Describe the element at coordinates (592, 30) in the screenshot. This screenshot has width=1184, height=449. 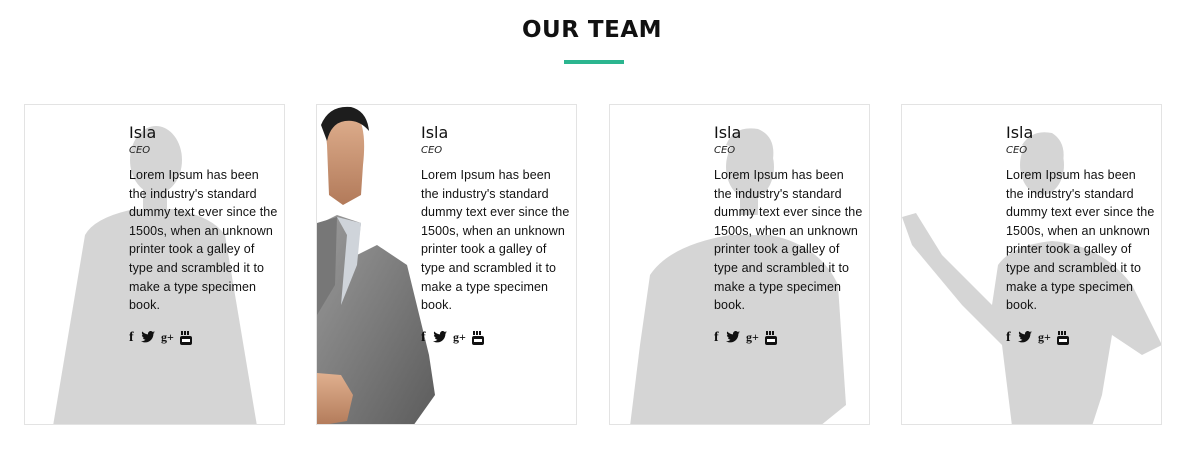
I see `section-title: OUR TEAM` at that location.